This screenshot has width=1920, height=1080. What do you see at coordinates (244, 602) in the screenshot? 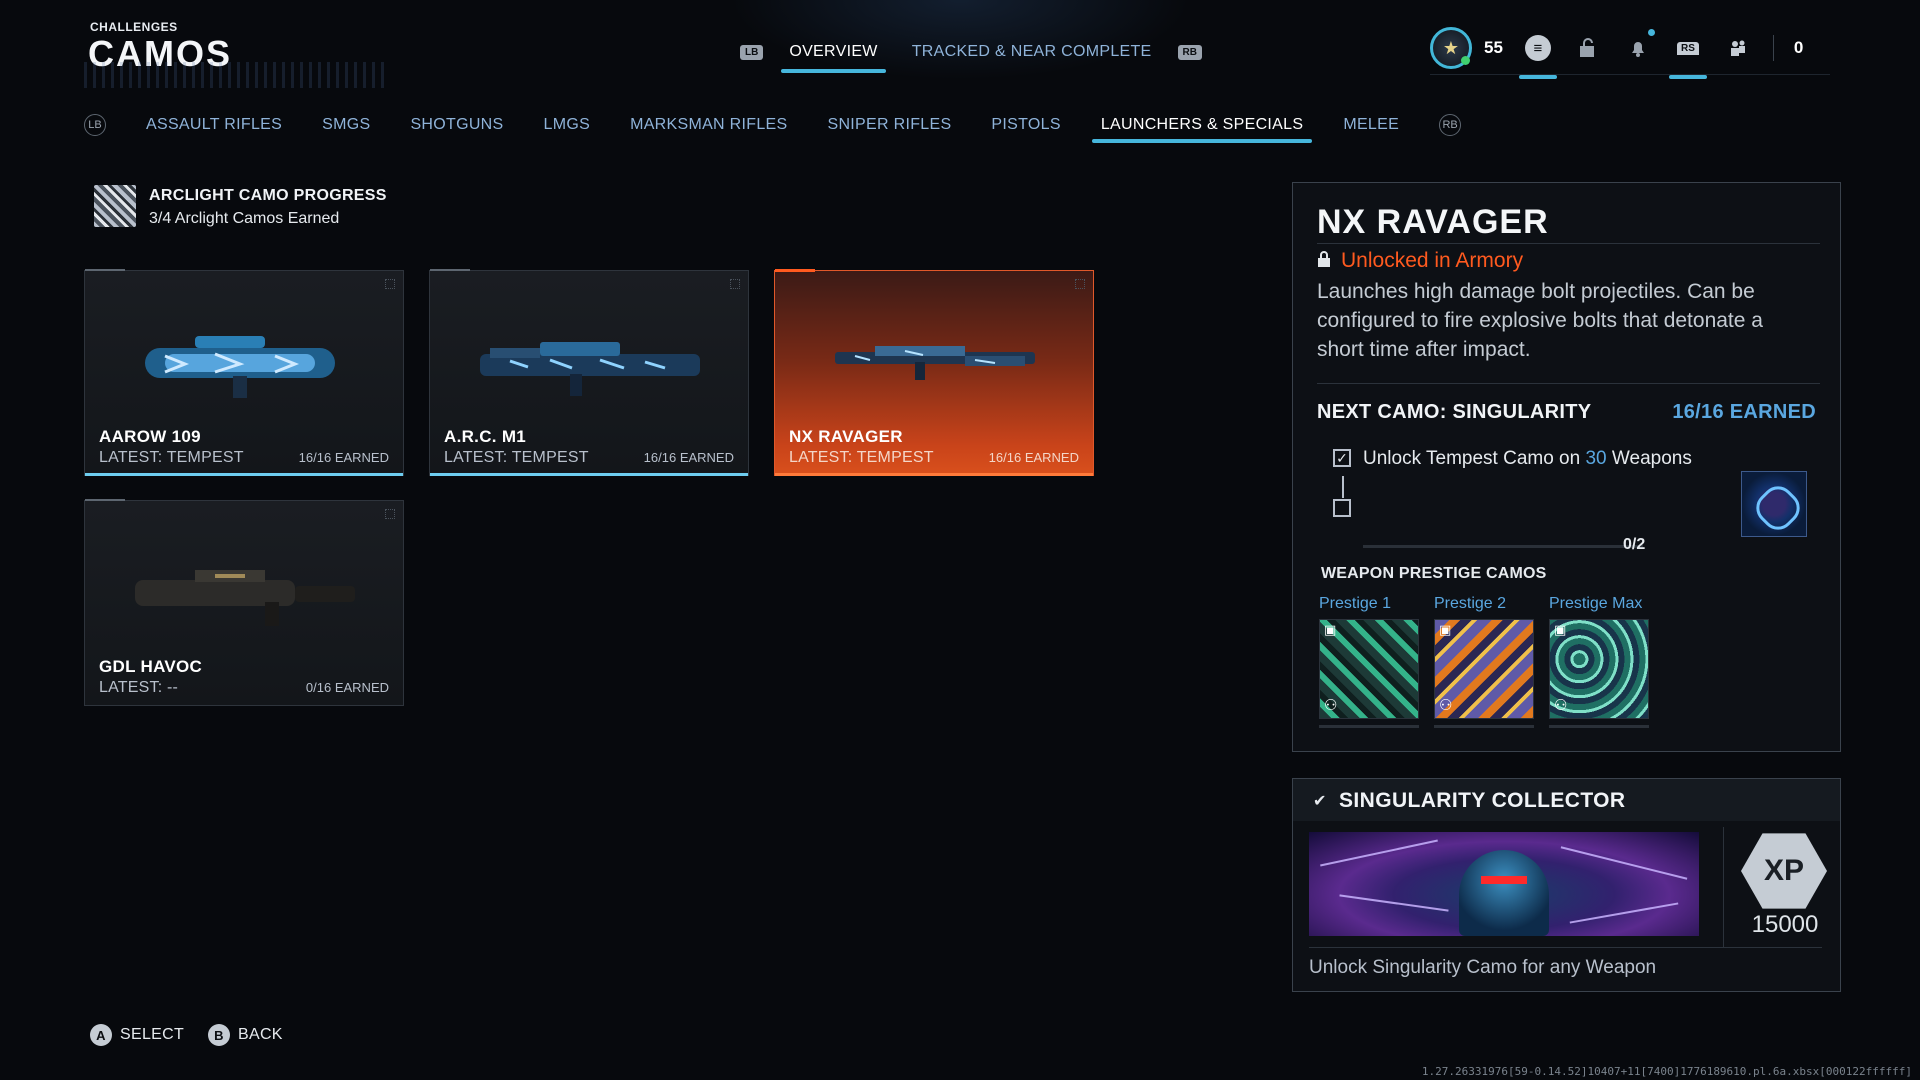
I see `weapon-card-gdl-havoc: GDL HAVOC LATEST: -- 0/16 EARNED` at bounding box center [244, 602].